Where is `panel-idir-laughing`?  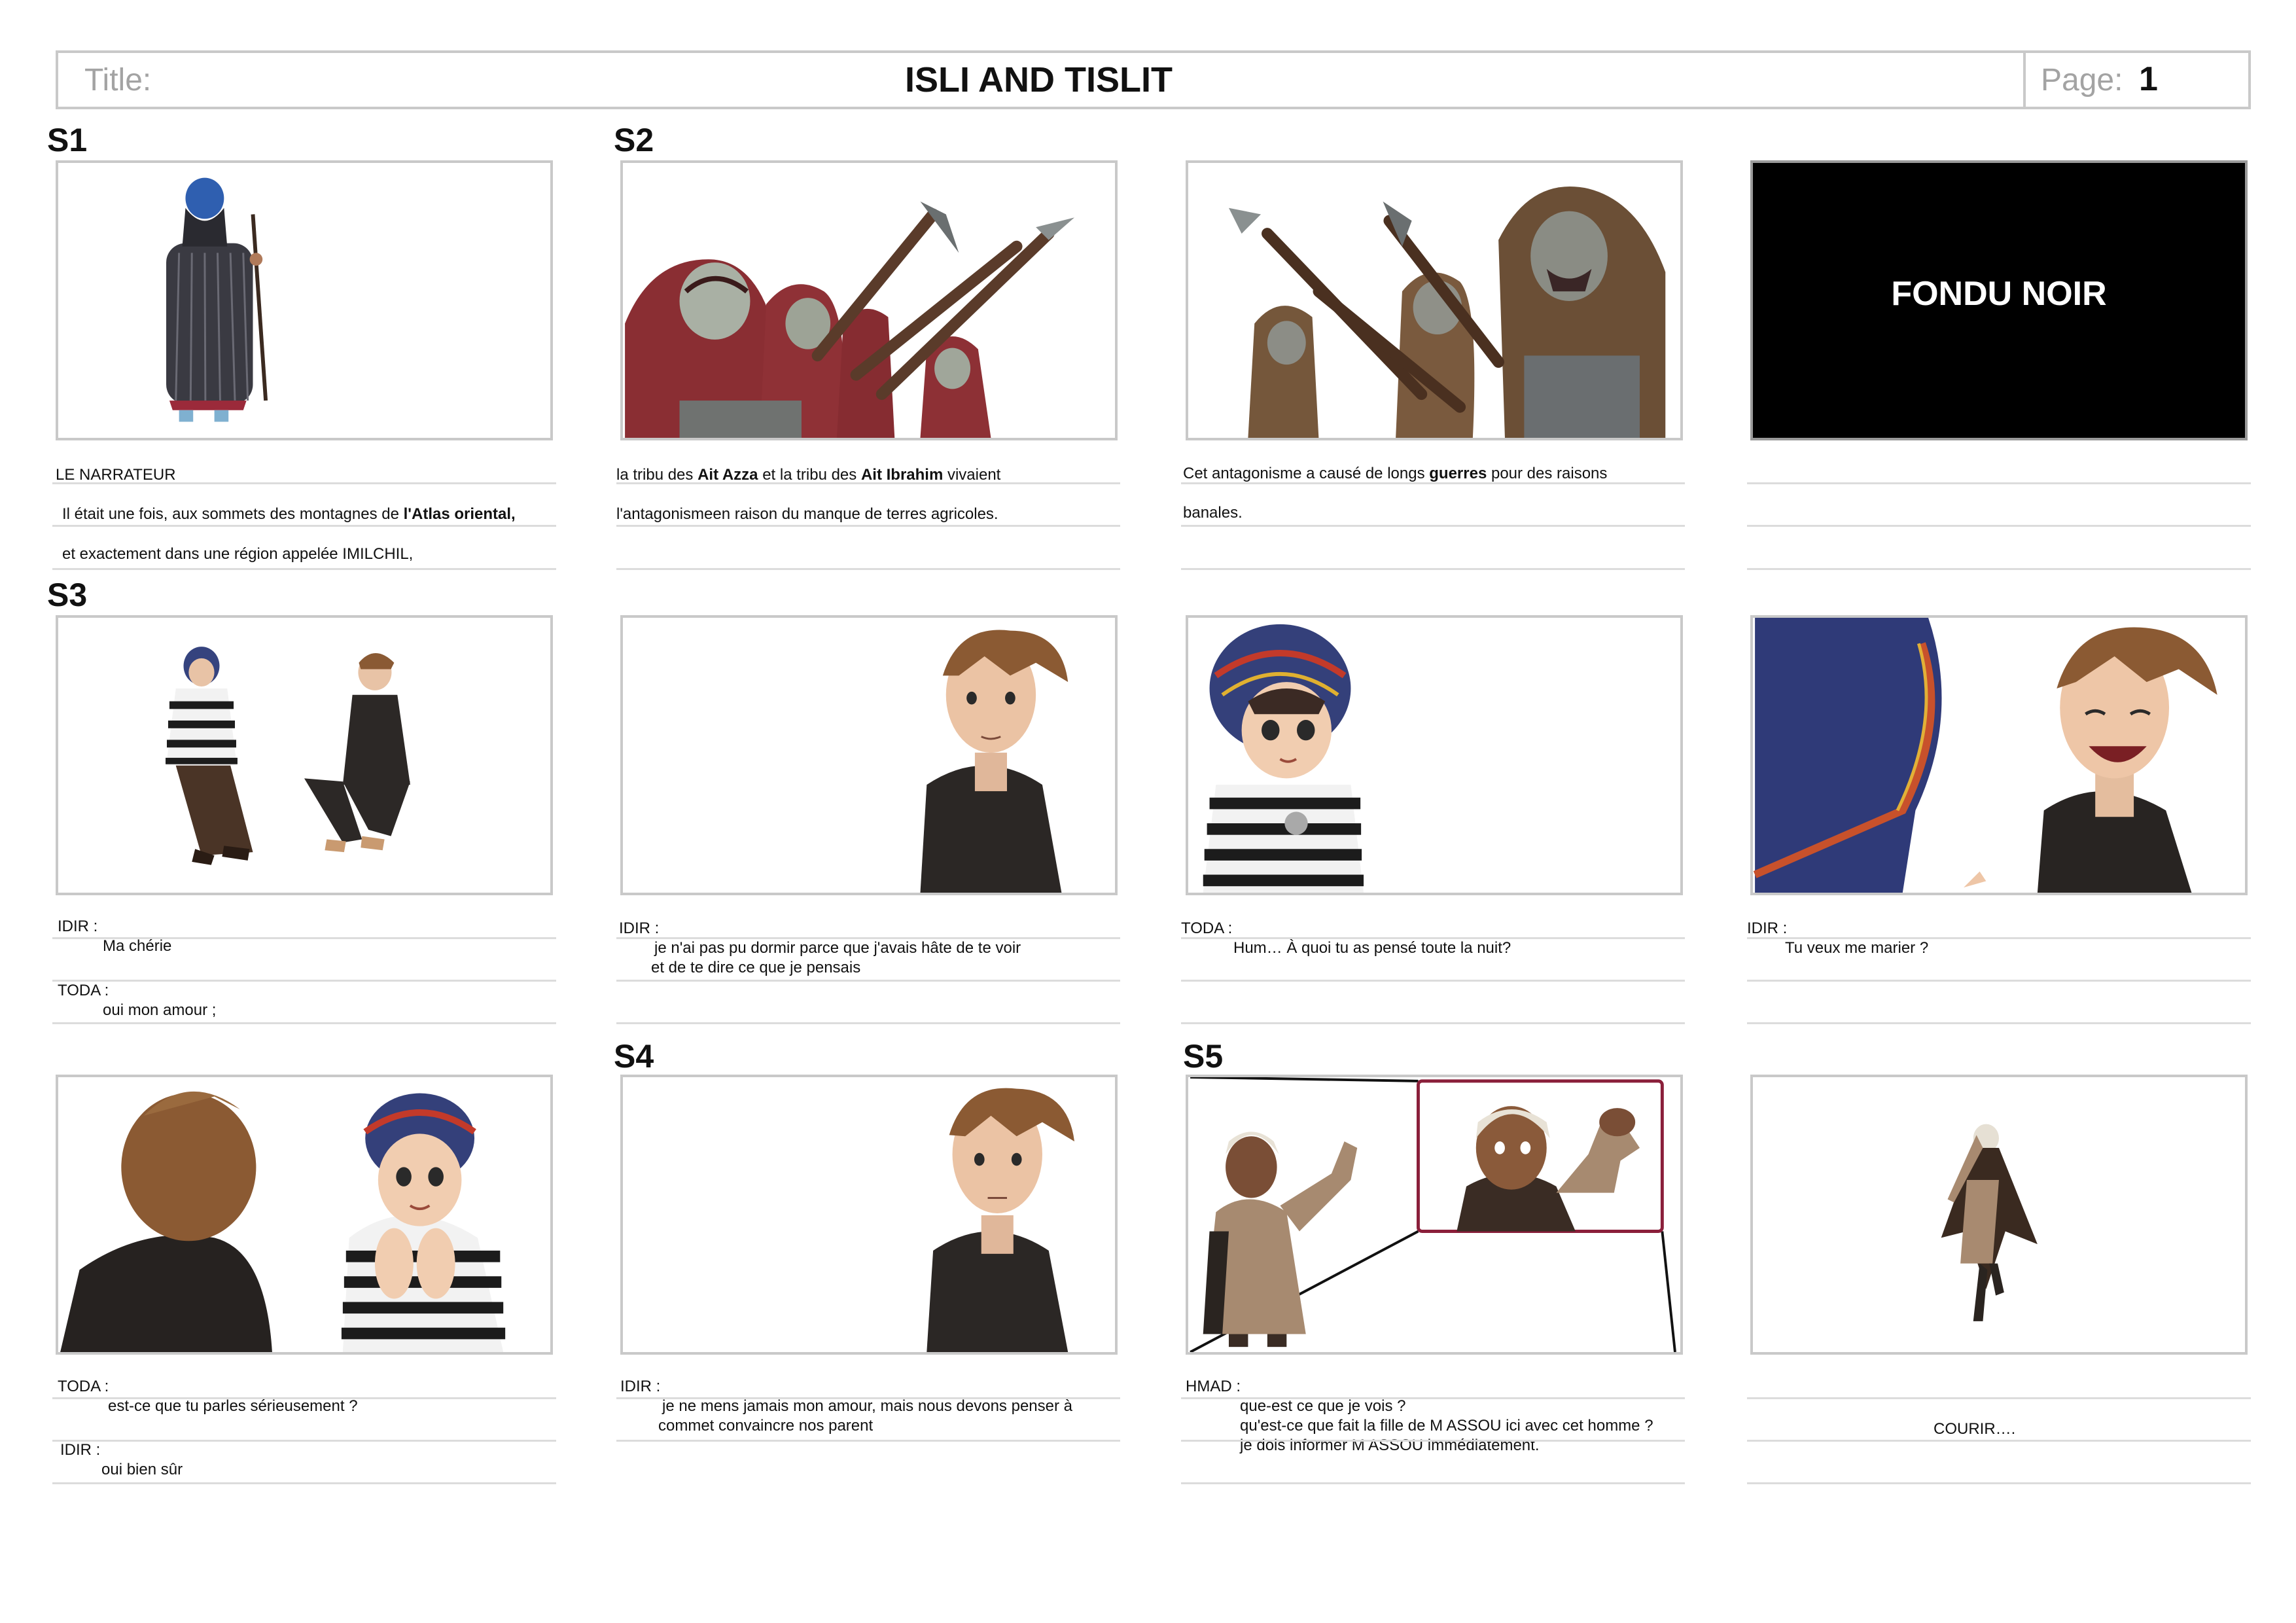 panel-idir-laughing is located at coordinates (1999, 755).